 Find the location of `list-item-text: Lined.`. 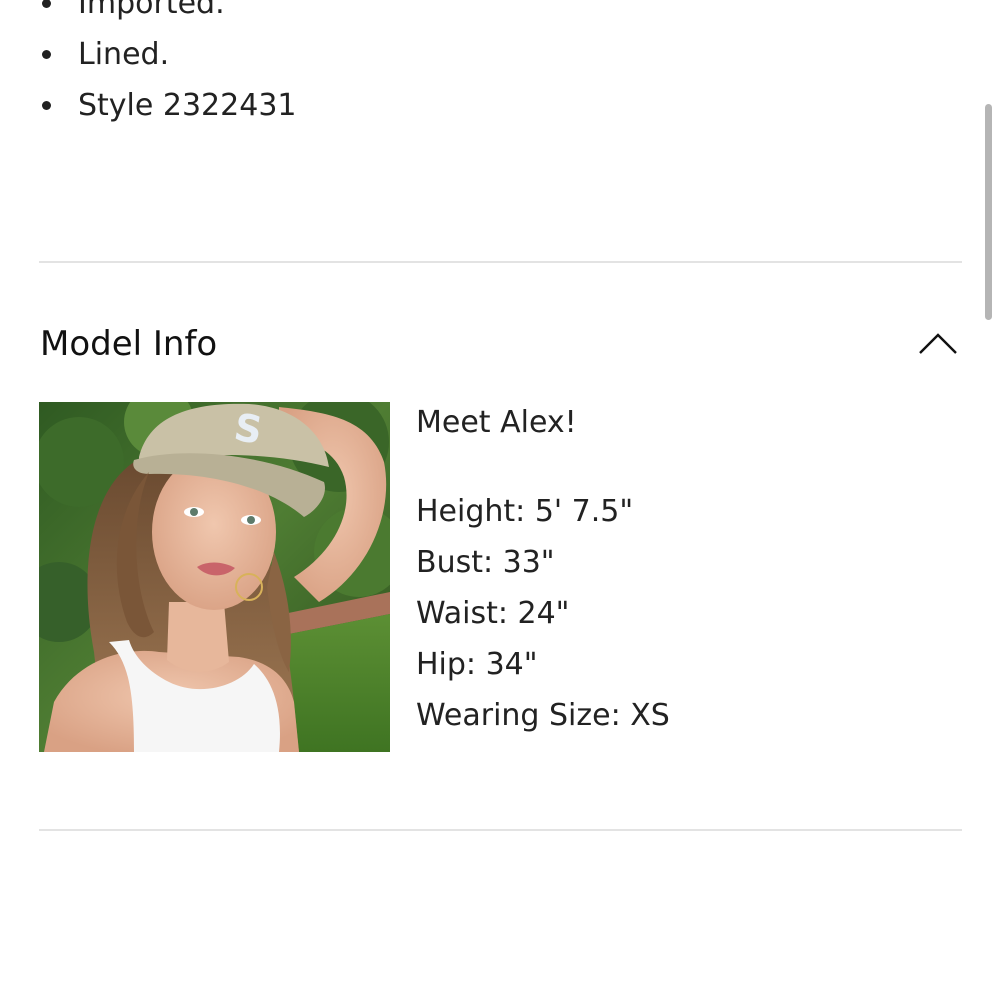

list-item-text: Lined. is located at coordinates (124, 54).